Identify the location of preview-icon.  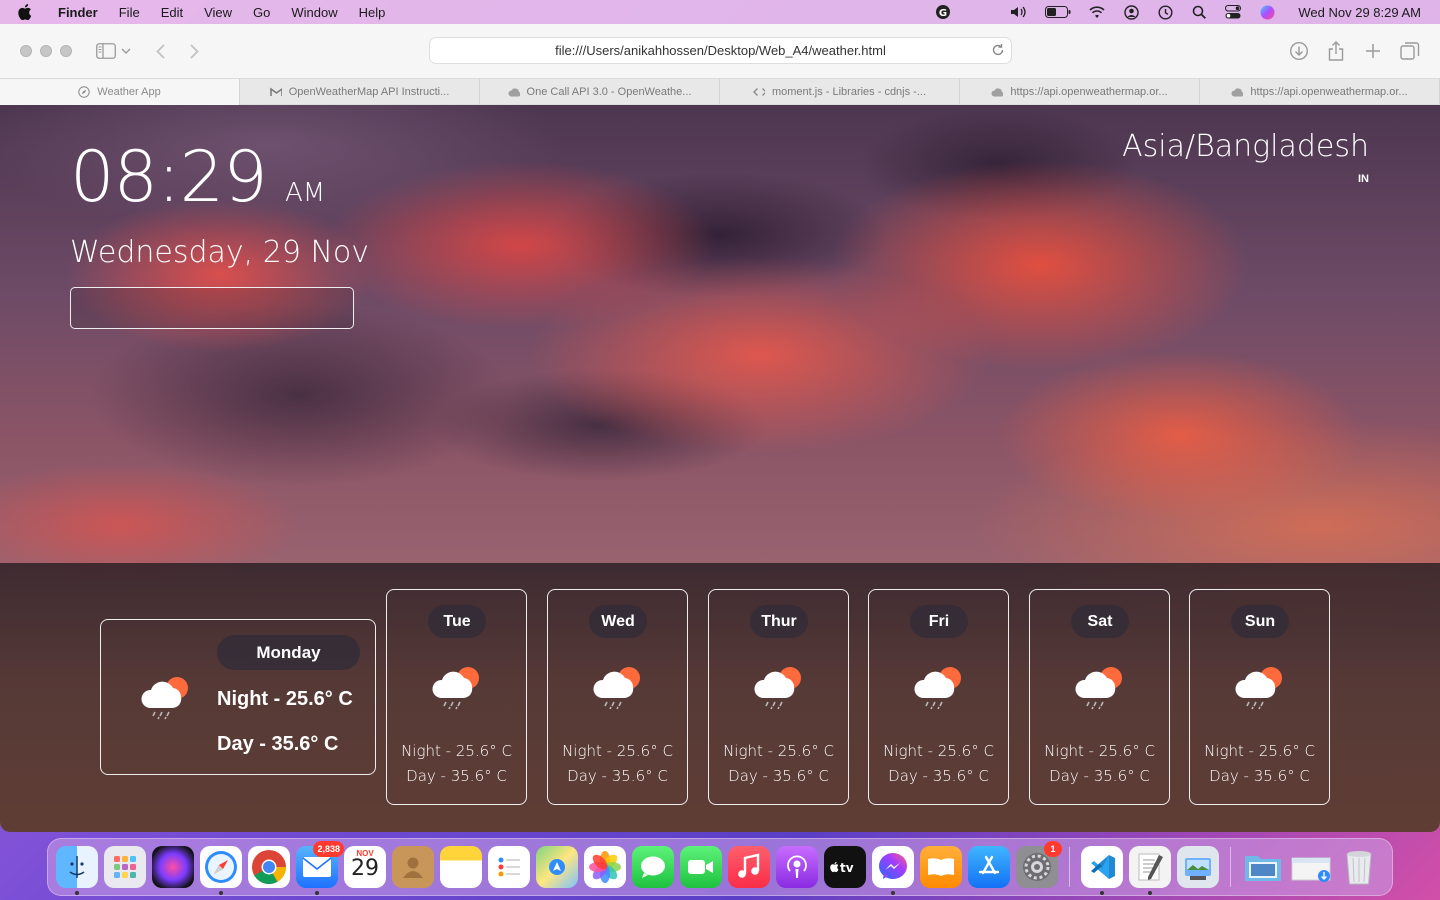
(1198, 867).